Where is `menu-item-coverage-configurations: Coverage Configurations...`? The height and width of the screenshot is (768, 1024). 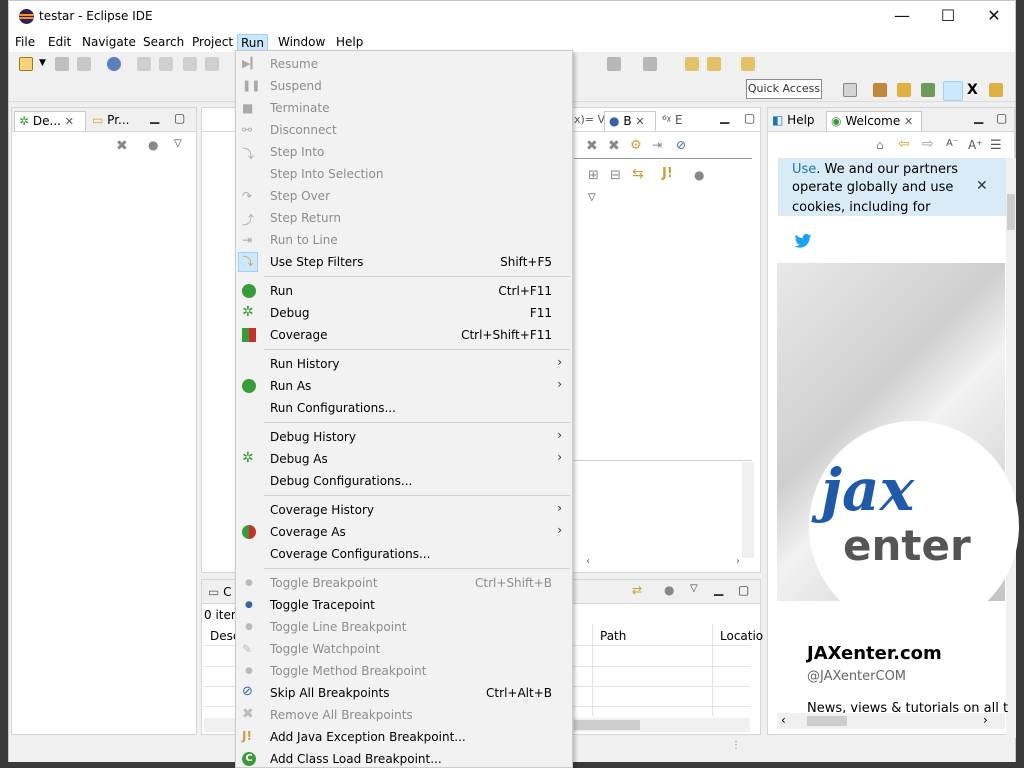
menu-item-coverage-configurations: Coverage Configurations... is located at coordinates (404, 554).